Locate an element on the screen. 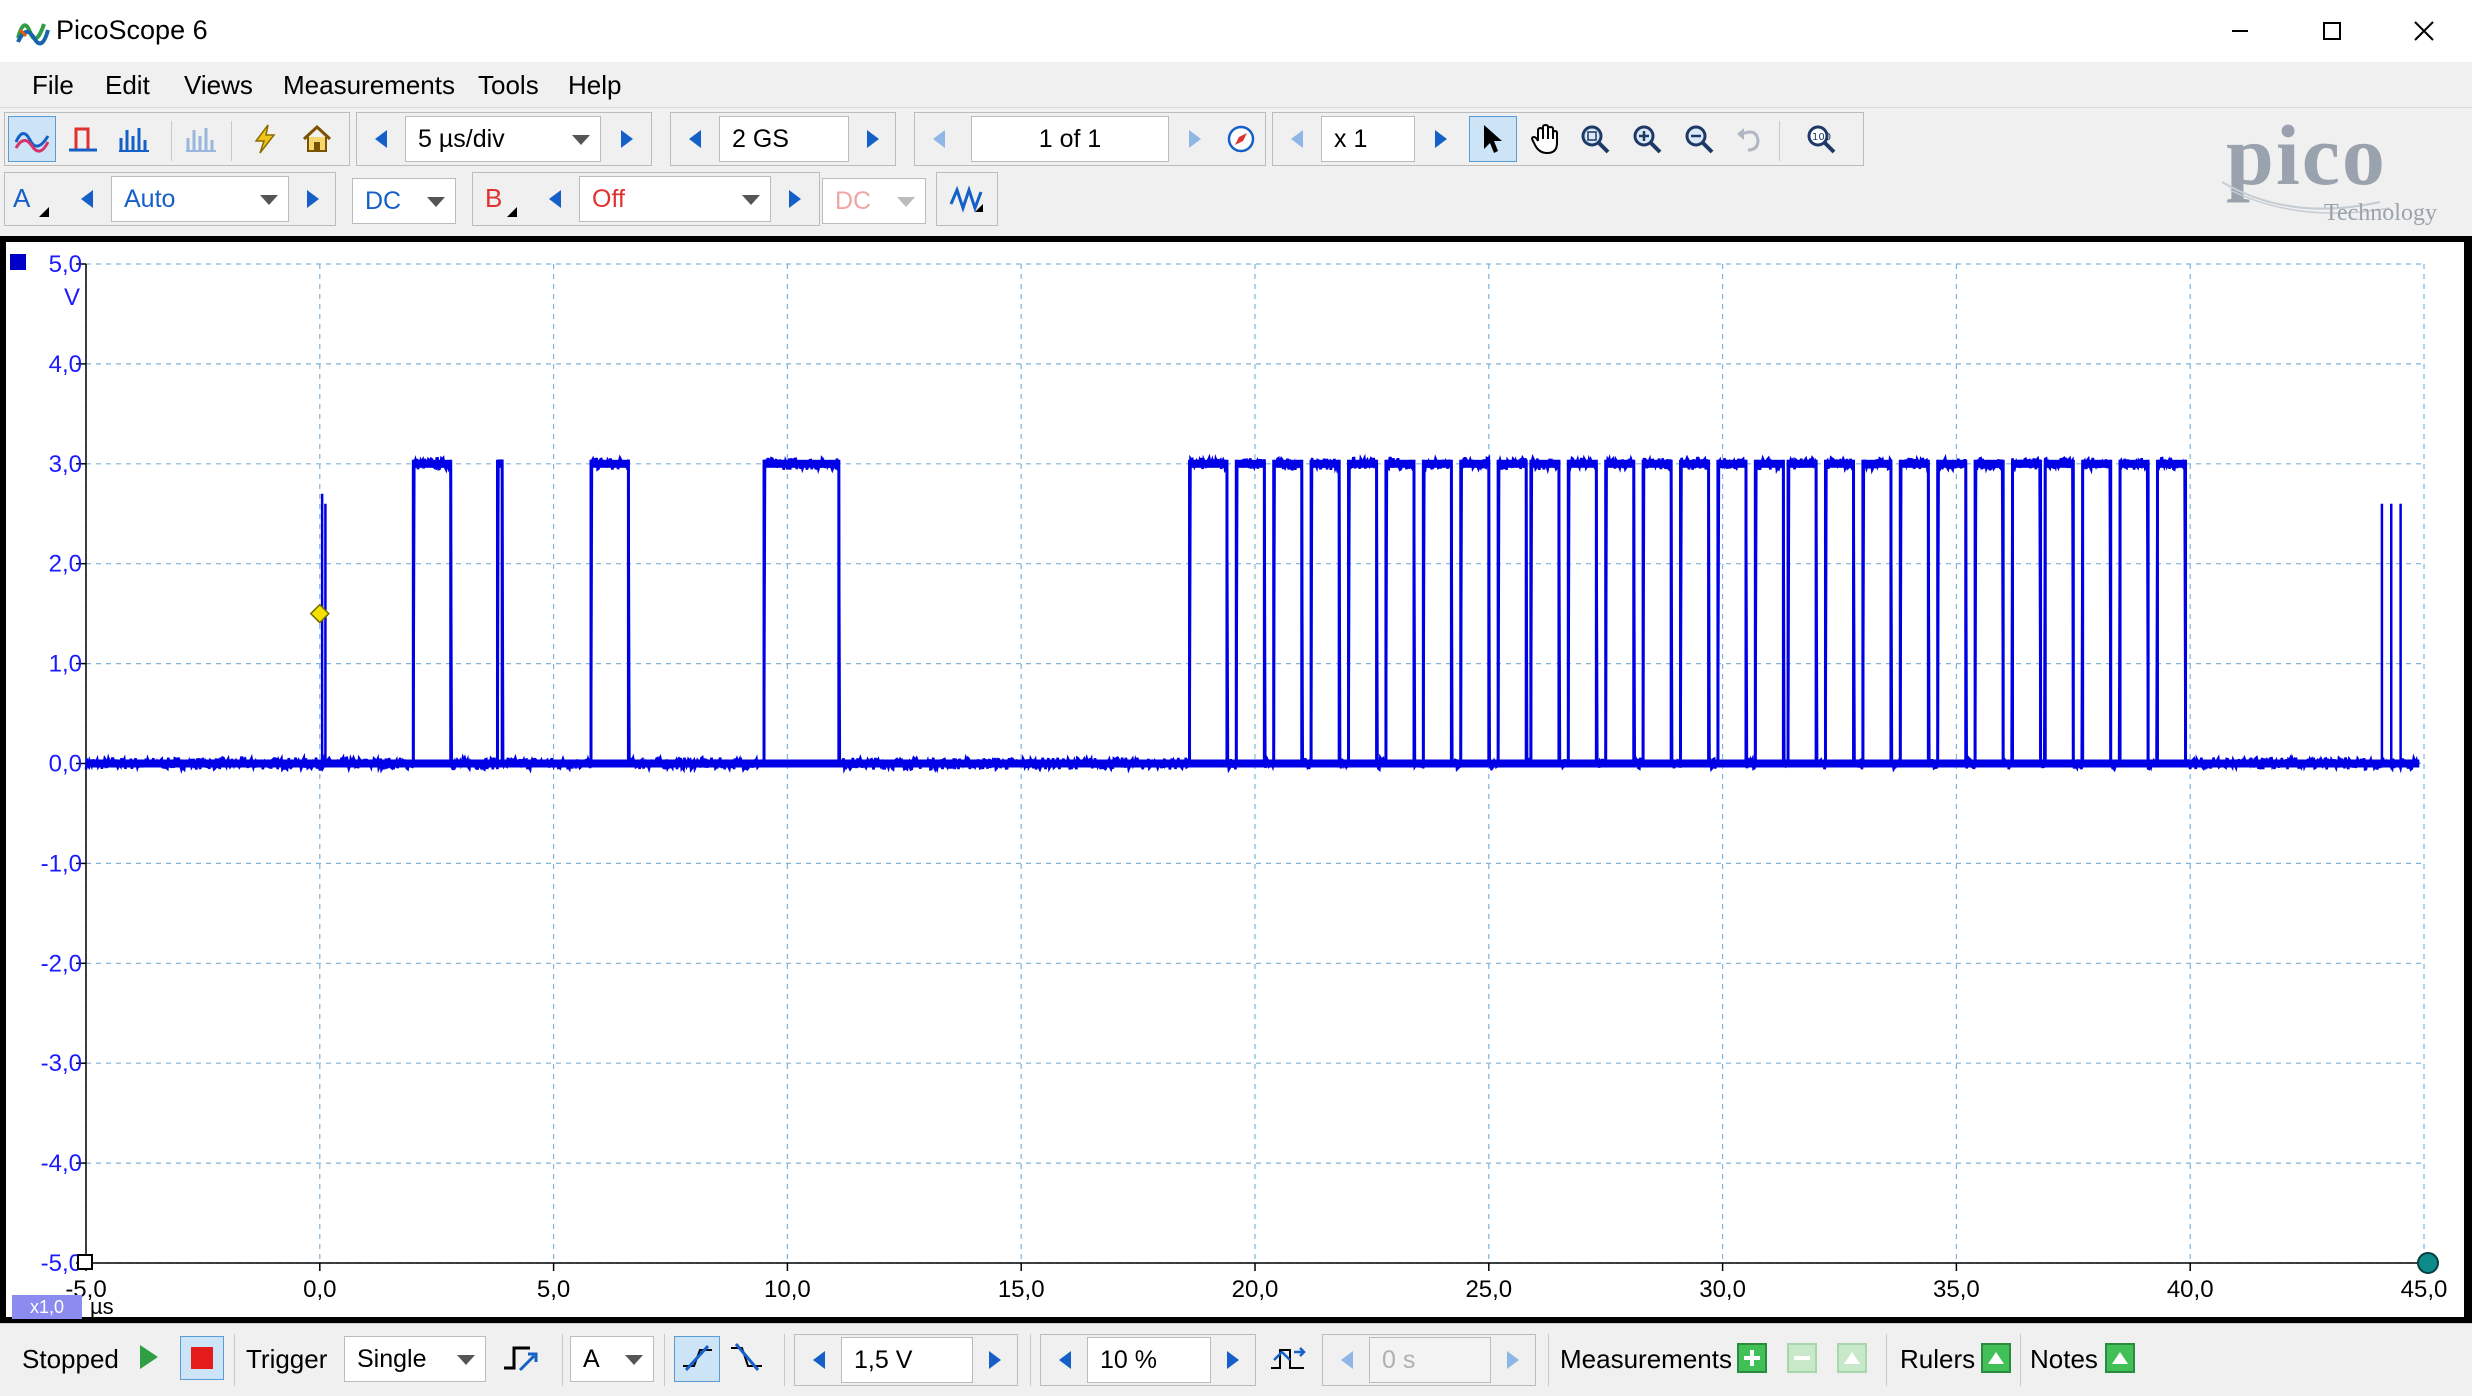 The height and width of the screenshot is (1396, 2472). x-axis-unit: µs is located at coordinates (102, 1306).